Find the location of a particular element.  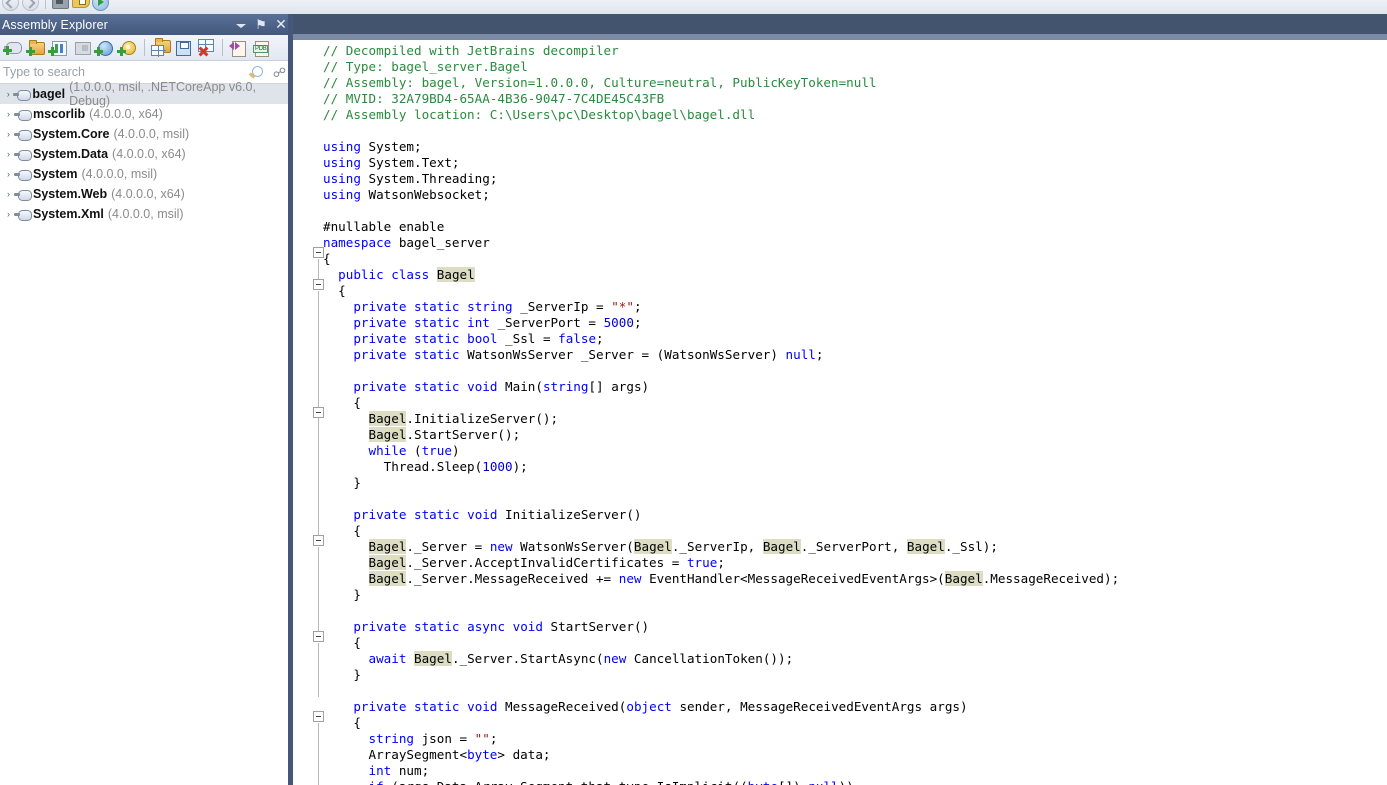

tree-item-name: System is located at coordinates (55, 174).